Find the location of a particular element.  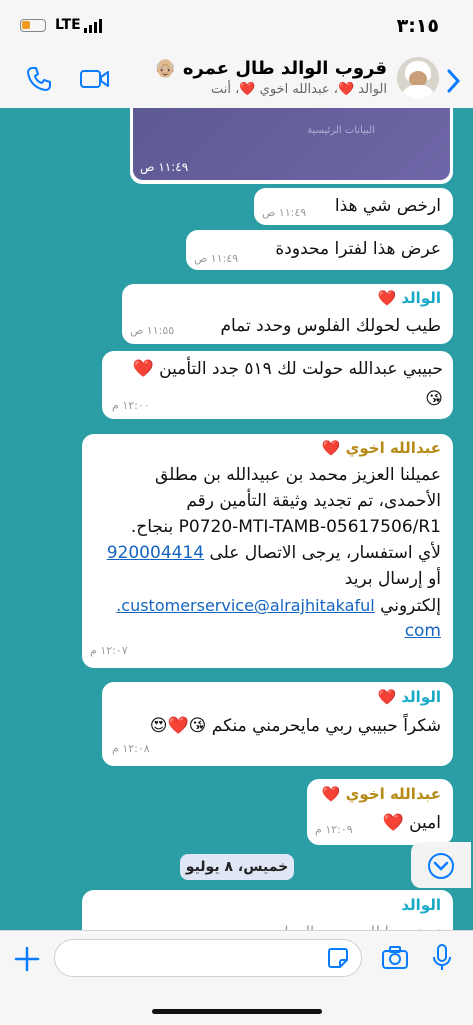

video-call-icon is located at coordinates (95, 79).